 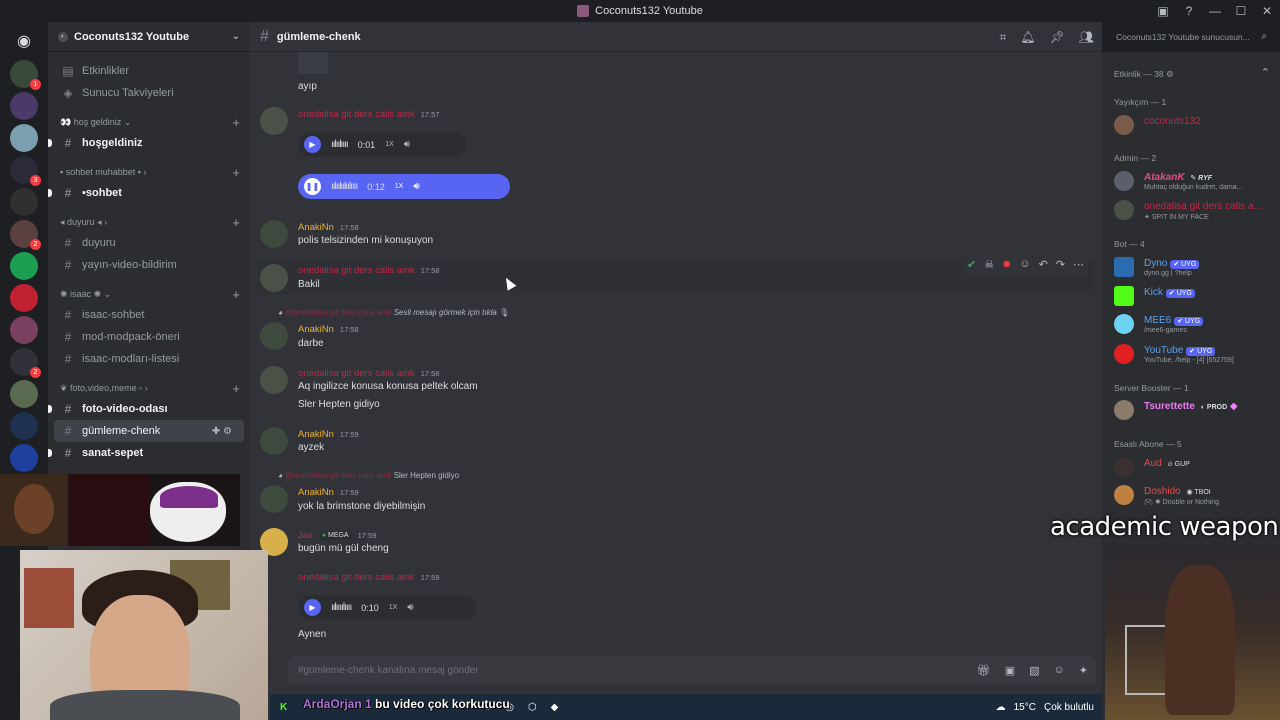 What do you see at coordinates (1034, 670) in the screenshot?
I see `sticker-icon: ▧` at bounding box center [1034, 670].